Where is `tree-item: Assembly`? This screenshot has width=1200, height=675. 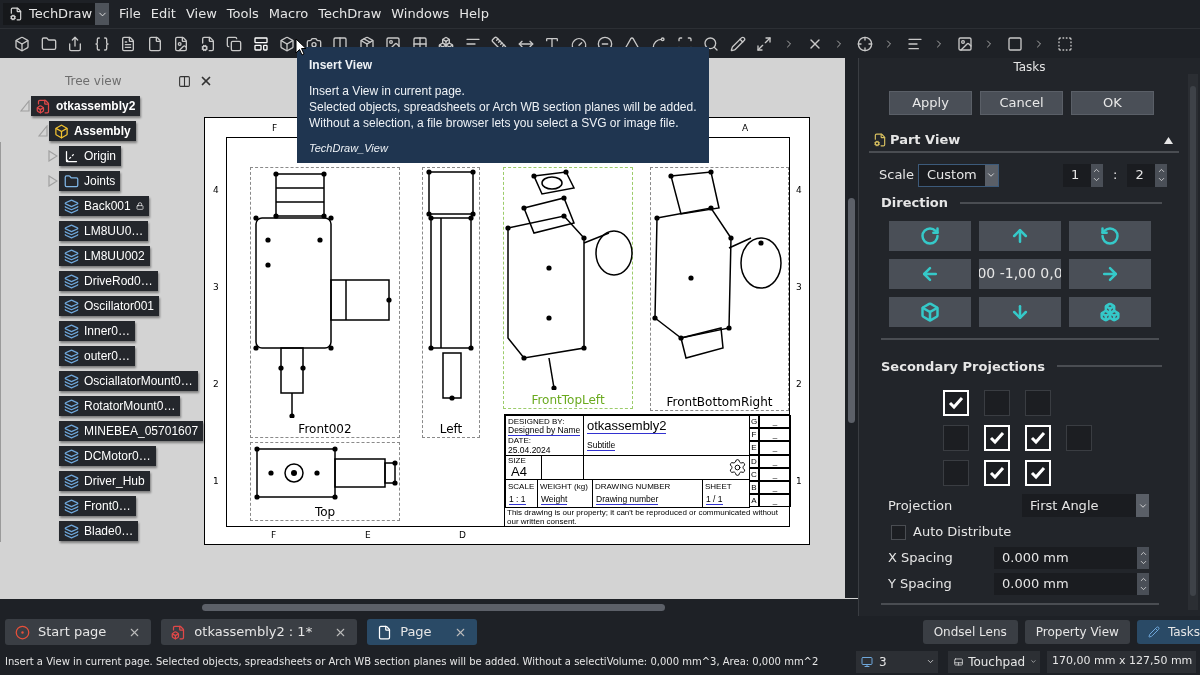 tree-item: Assembly is located at coordinates (92, 131).